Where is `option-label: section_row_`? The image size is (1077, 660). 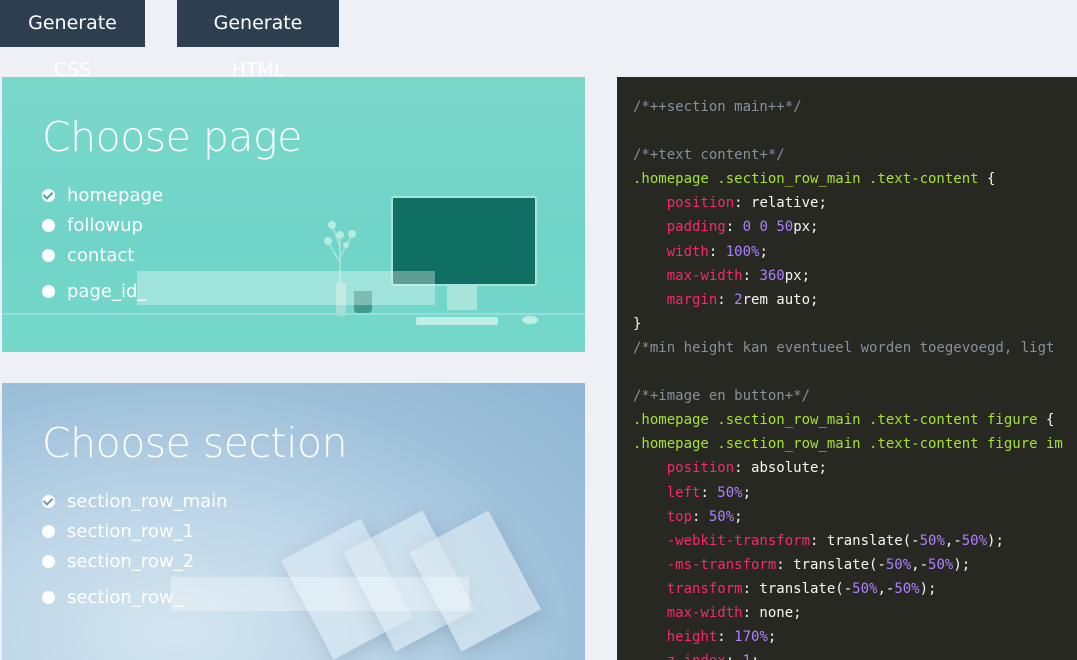
option-label: section_row_ is located at coordinates (125, 597).